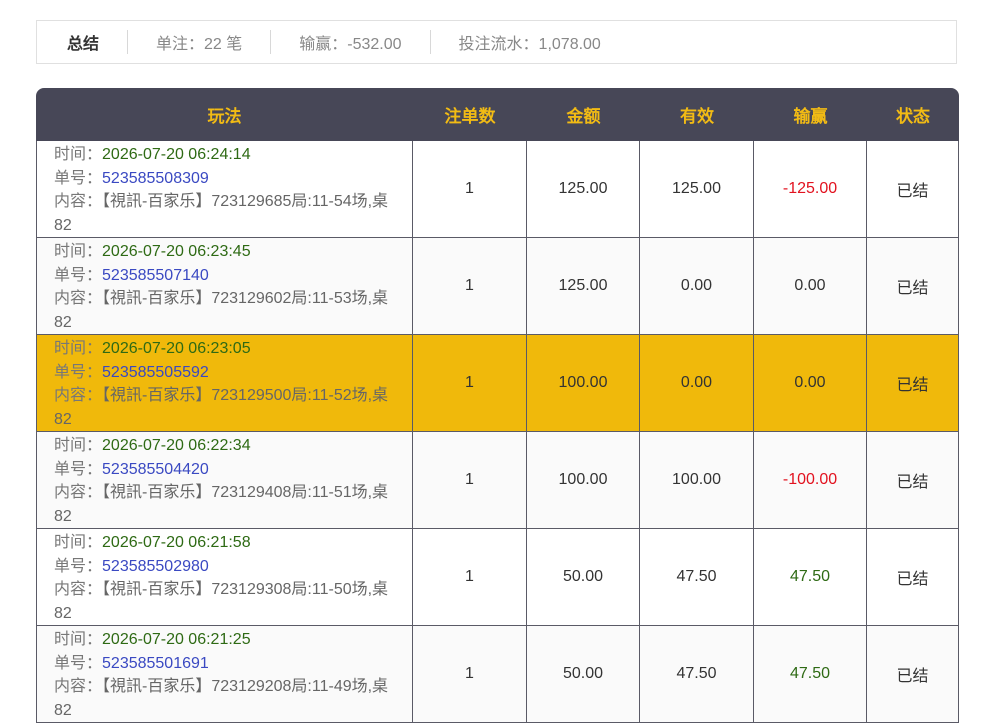 This screenshot has height=723, width=987. Describe the element at coordinates (221, 504) in the screenshot. I see `bet-content: 【視訊-百家乐】723129408局:11-51场,桌82` at that location.